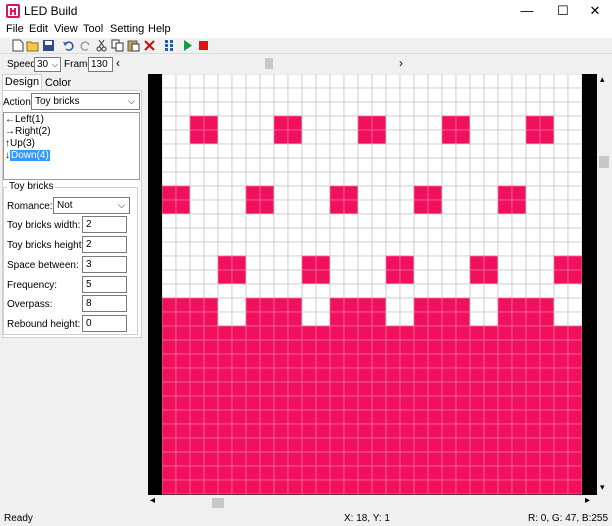 The width and height of the screenshot is (612, 526). Describe the element at coordinates (20, 143) in the screenshot. I see `list-item-up: ↑Up(3)` at that location.